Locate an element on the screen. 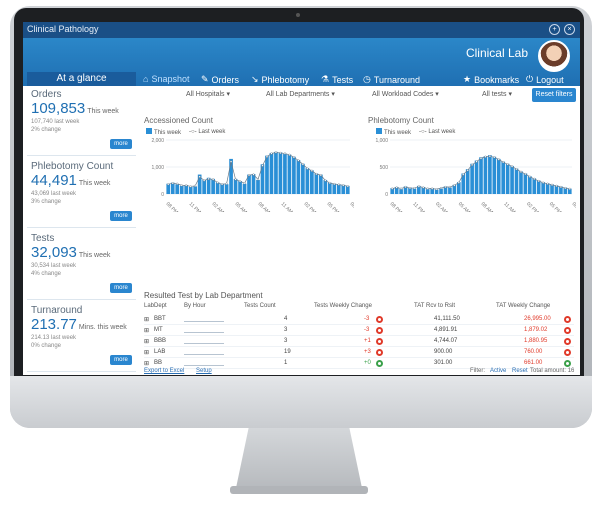  x-tick-label: 08 PM is located at coordinates (573, 206).